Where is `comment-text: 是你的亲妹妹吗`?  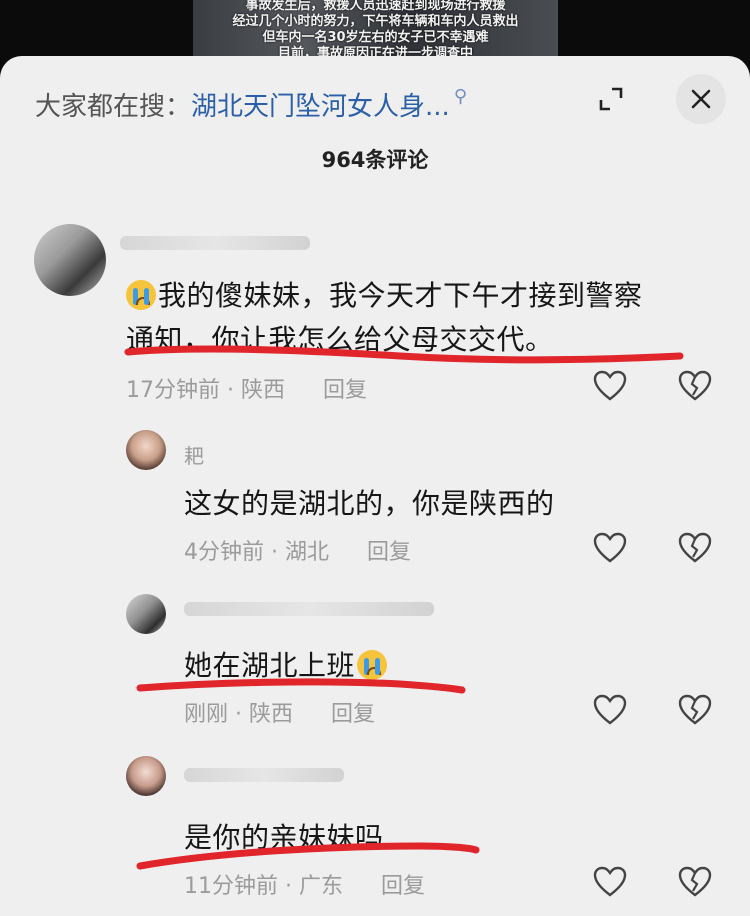 comment-text: 是你的亲妹妹吗 is located at coordinates (284, 837).